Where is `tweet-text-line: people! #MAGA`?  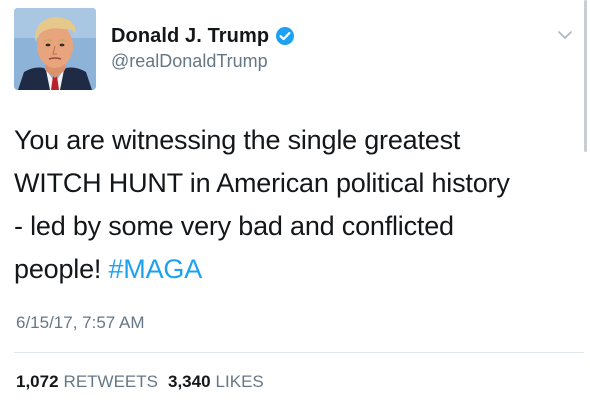
tweet-text-line: people! #MAGA is located at coordinates (295, 269).